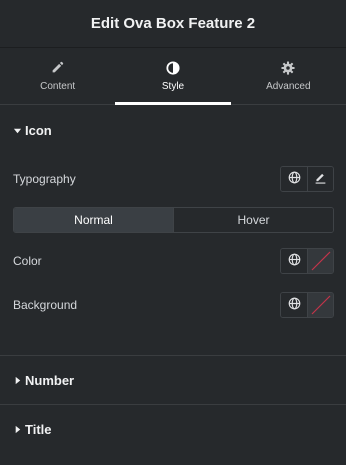 Image resolution: width=346 pixels, height=465 pixels. What do you see at coordinates (50, 380) in the screenshot?
I see `section-number-title: Number` at bounding box center [50, 380].